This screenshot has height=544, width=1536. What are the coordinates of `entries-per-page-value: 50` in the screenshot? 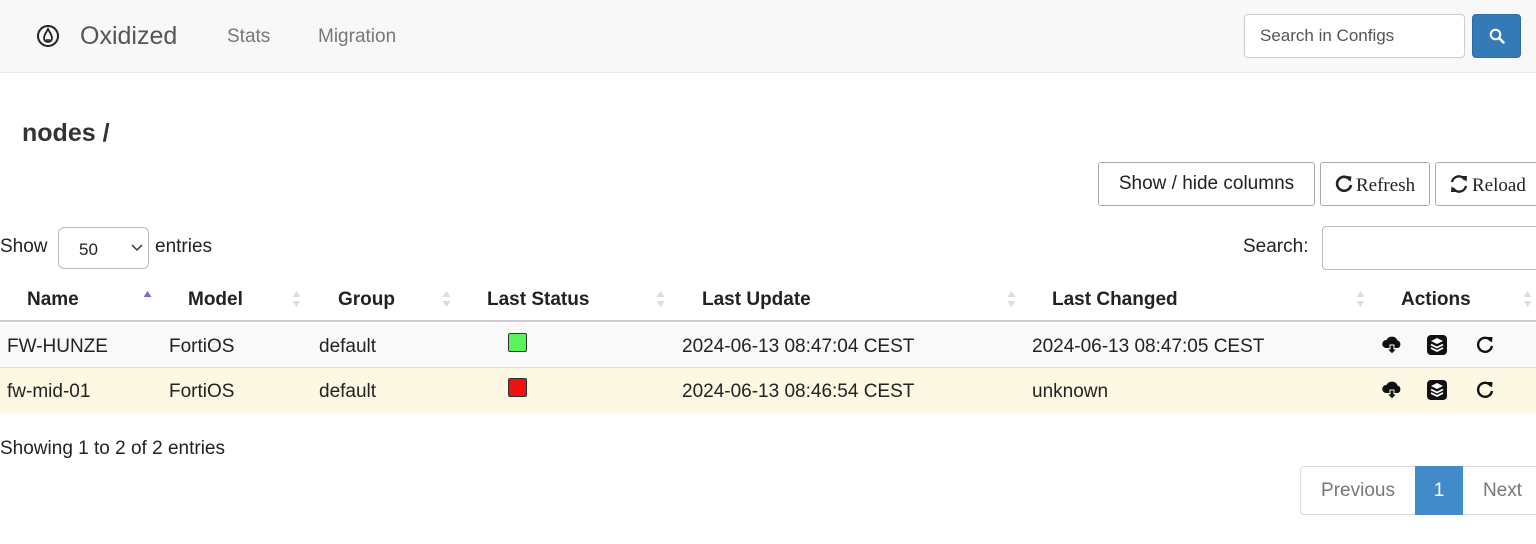 It's located at (88, 249).